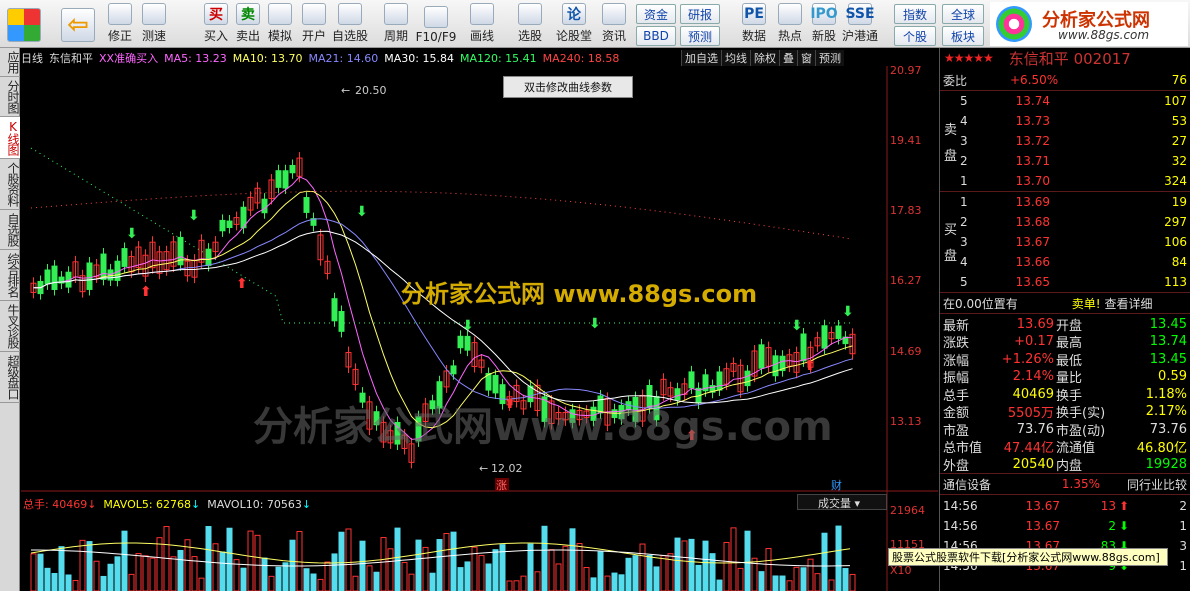 The image size is (1190, 591). What do you see at coordinates (216, 24) in the screenshot?
I see `toolbar-buy-button: 买买入` at bounding box center [216, 24].